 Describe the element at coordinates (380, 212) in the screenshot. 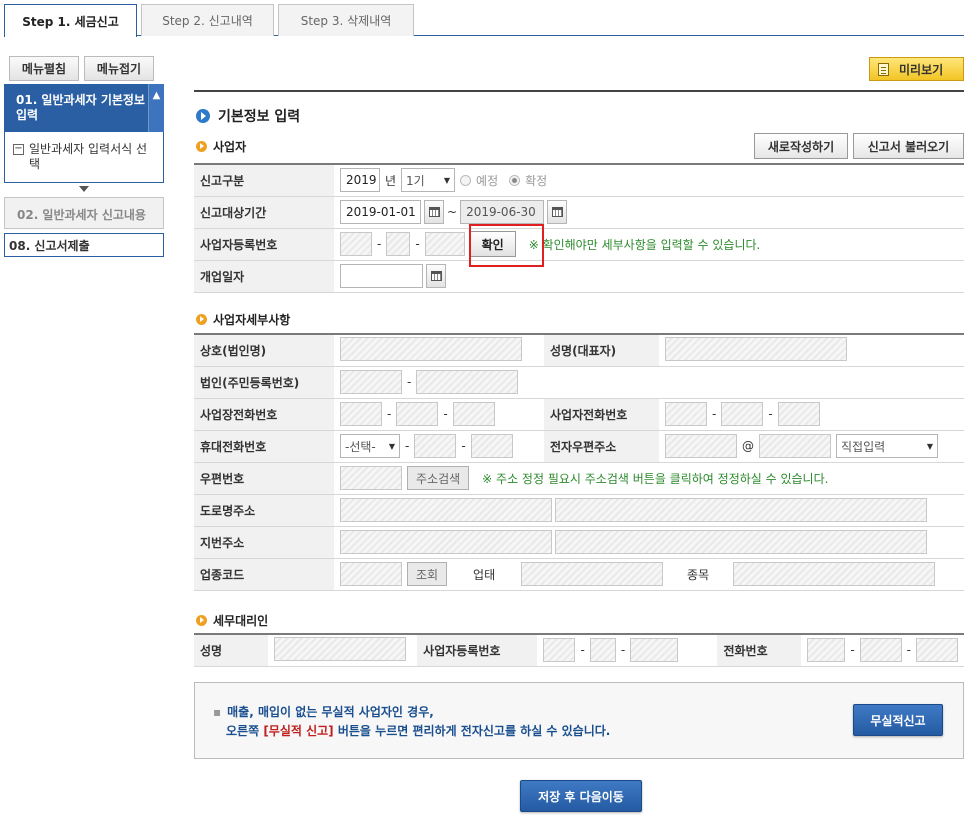

I see `period-start-field: 2019-01-01` at that location.